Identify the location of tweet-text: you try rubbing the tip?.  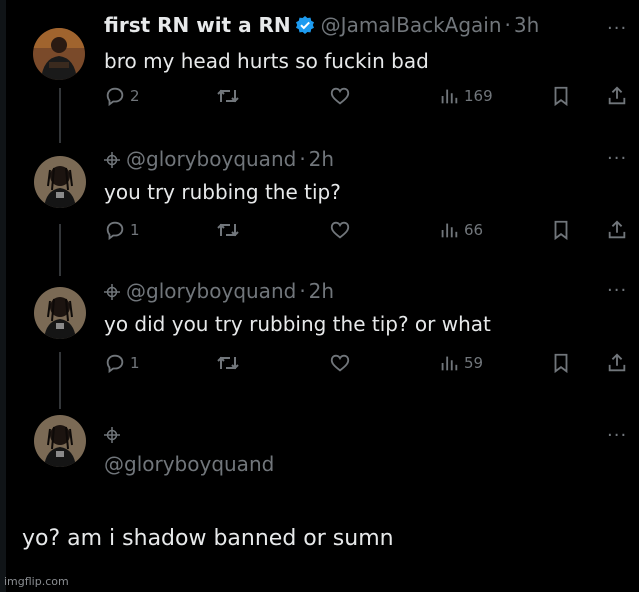
(222, 192).